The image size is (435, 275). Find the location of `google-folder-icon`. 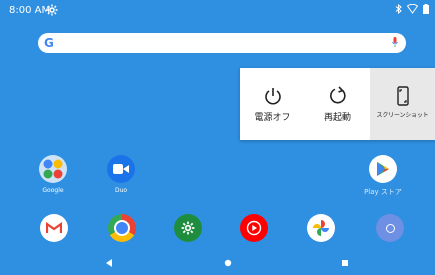

google-folder-icon is located at coordinates (53, 169).